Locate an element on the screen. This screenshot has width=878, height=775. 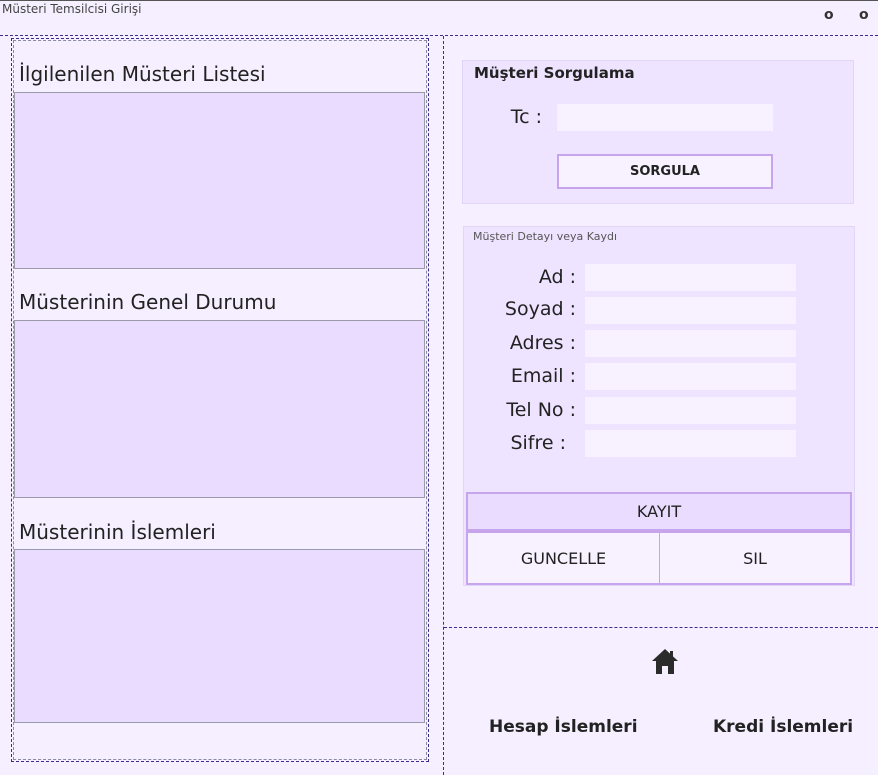
home-icon is located at coordinates (665, 661).